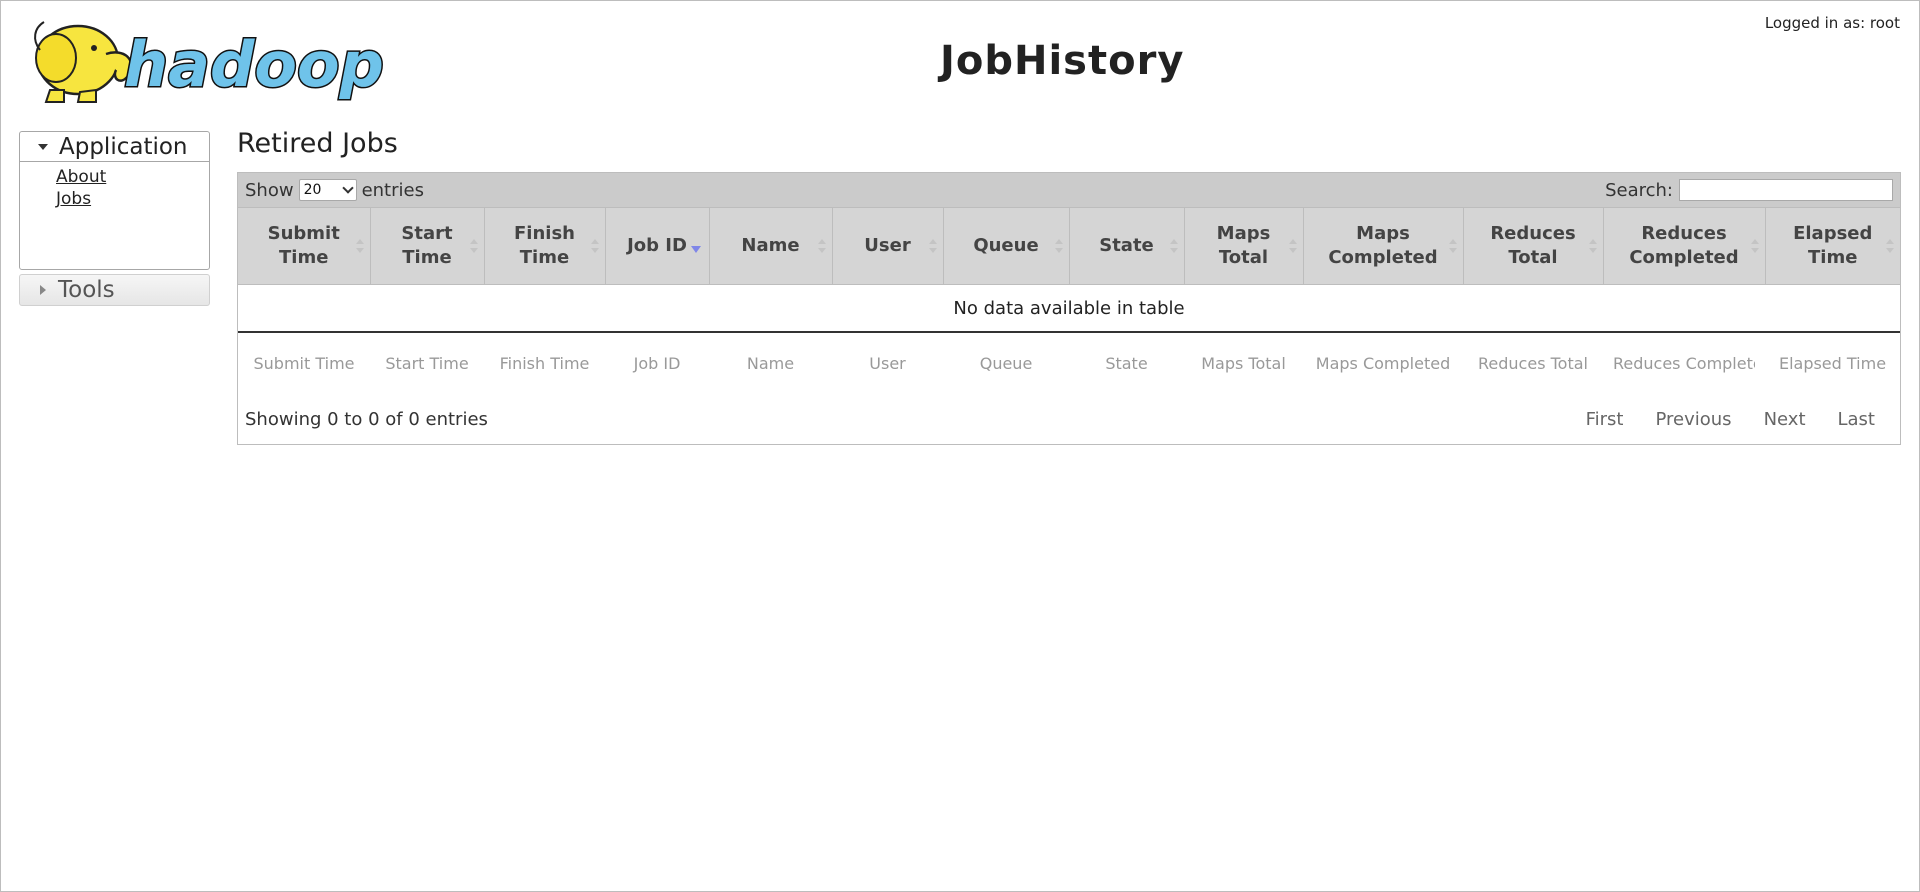 The image size is (1920, 892). I want to click on column-header-label: Finish Time, so click(544, 245).